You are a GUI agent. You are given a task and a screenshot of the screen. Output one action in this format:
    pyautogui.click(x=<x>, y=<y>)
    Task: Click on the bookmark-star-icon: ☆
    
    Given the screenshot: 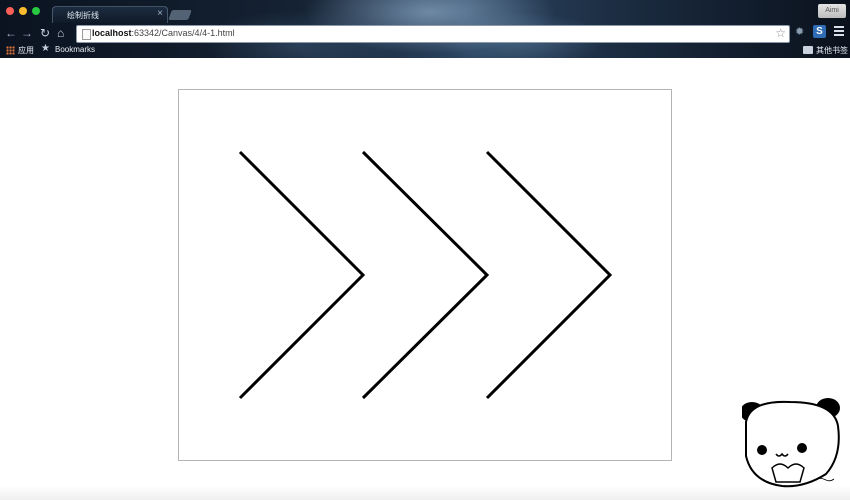 What is the action you would take?
    pyautogui.click(x=780, y=33)
    